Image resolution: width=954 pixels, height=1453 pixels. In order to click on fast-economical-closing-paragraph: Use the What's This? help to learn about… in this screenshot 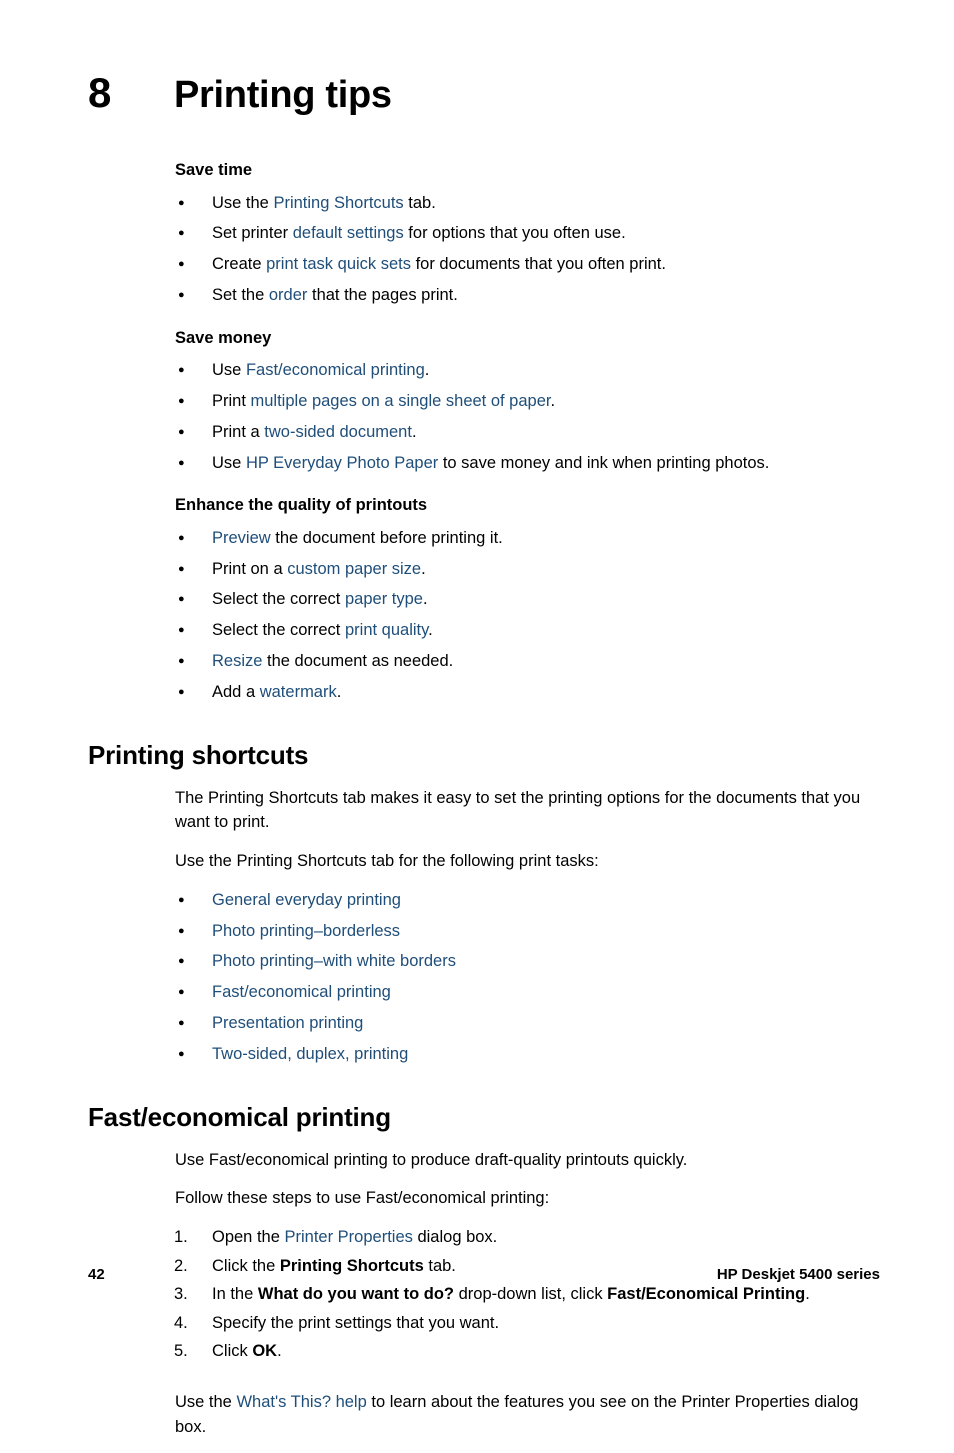, I will do `click(525, 1415)`.